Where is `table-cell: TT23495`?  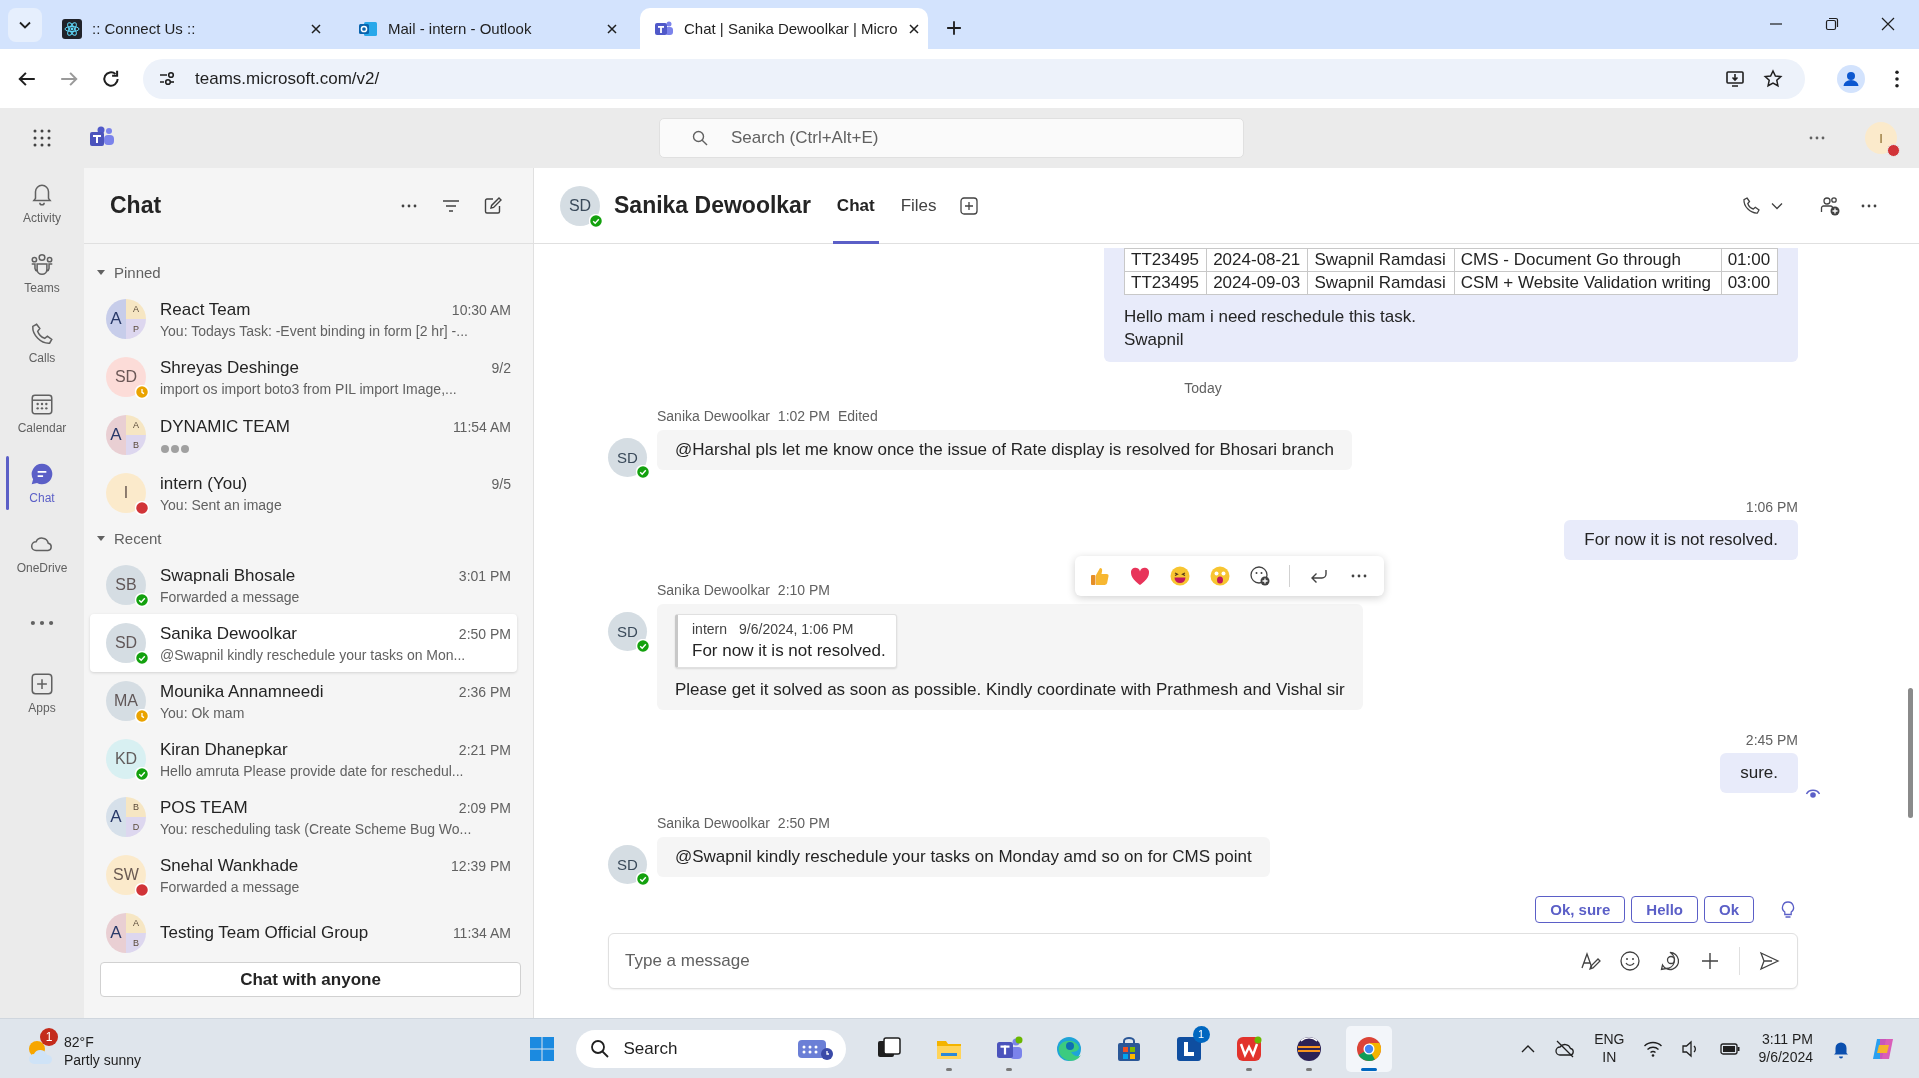 table-cell: TT23495 is located at coordinates (1165, 283).